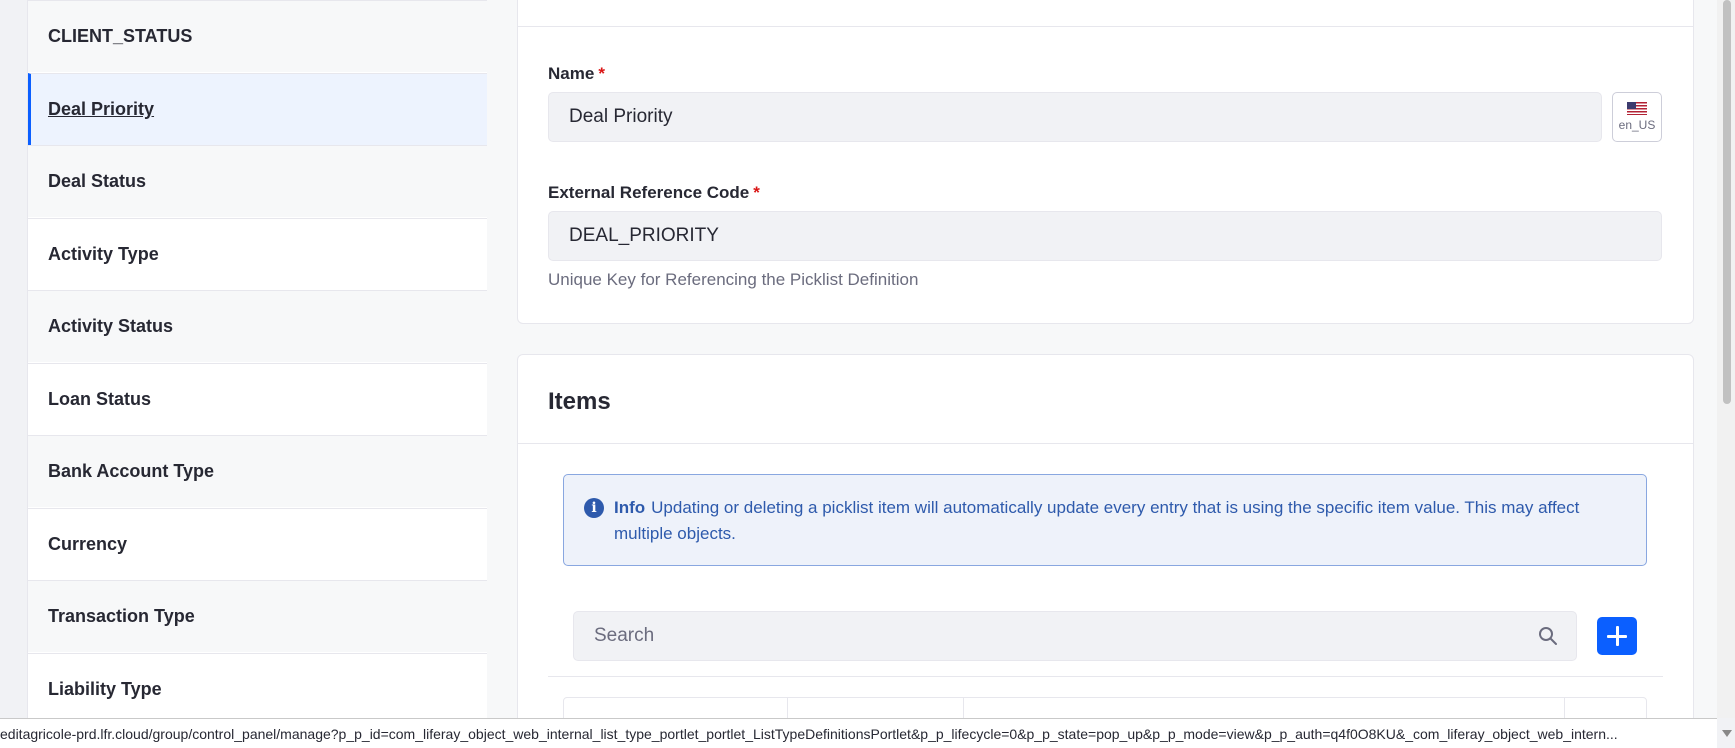 The width and height of the screenshot is (1735, 748). Describe the element at coordinates (621, 116) in the screenshot. I see `name-input-value: Deal Priority` at that location.